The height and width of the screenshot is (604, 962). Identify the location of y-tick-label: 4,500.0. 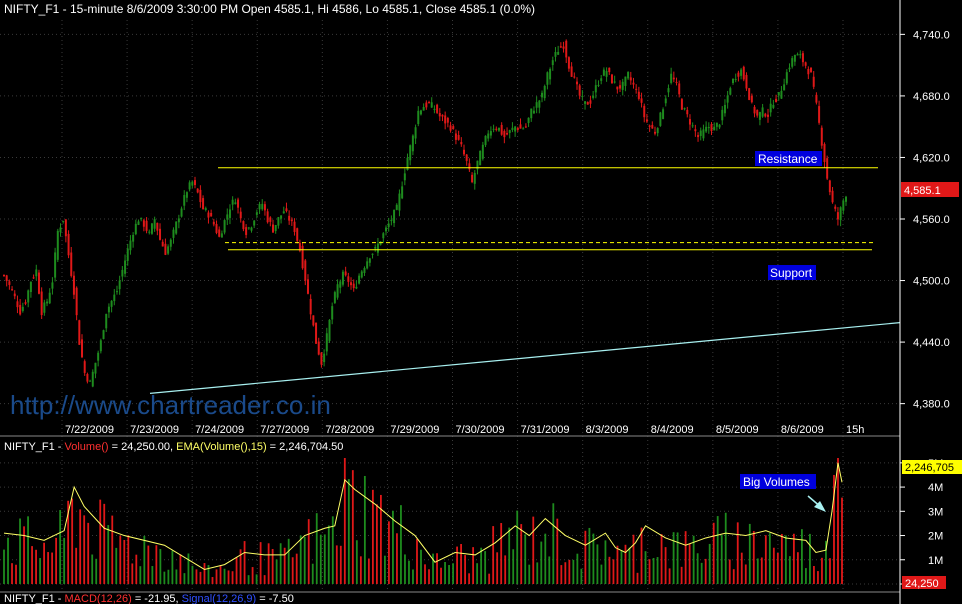
(931, 282).